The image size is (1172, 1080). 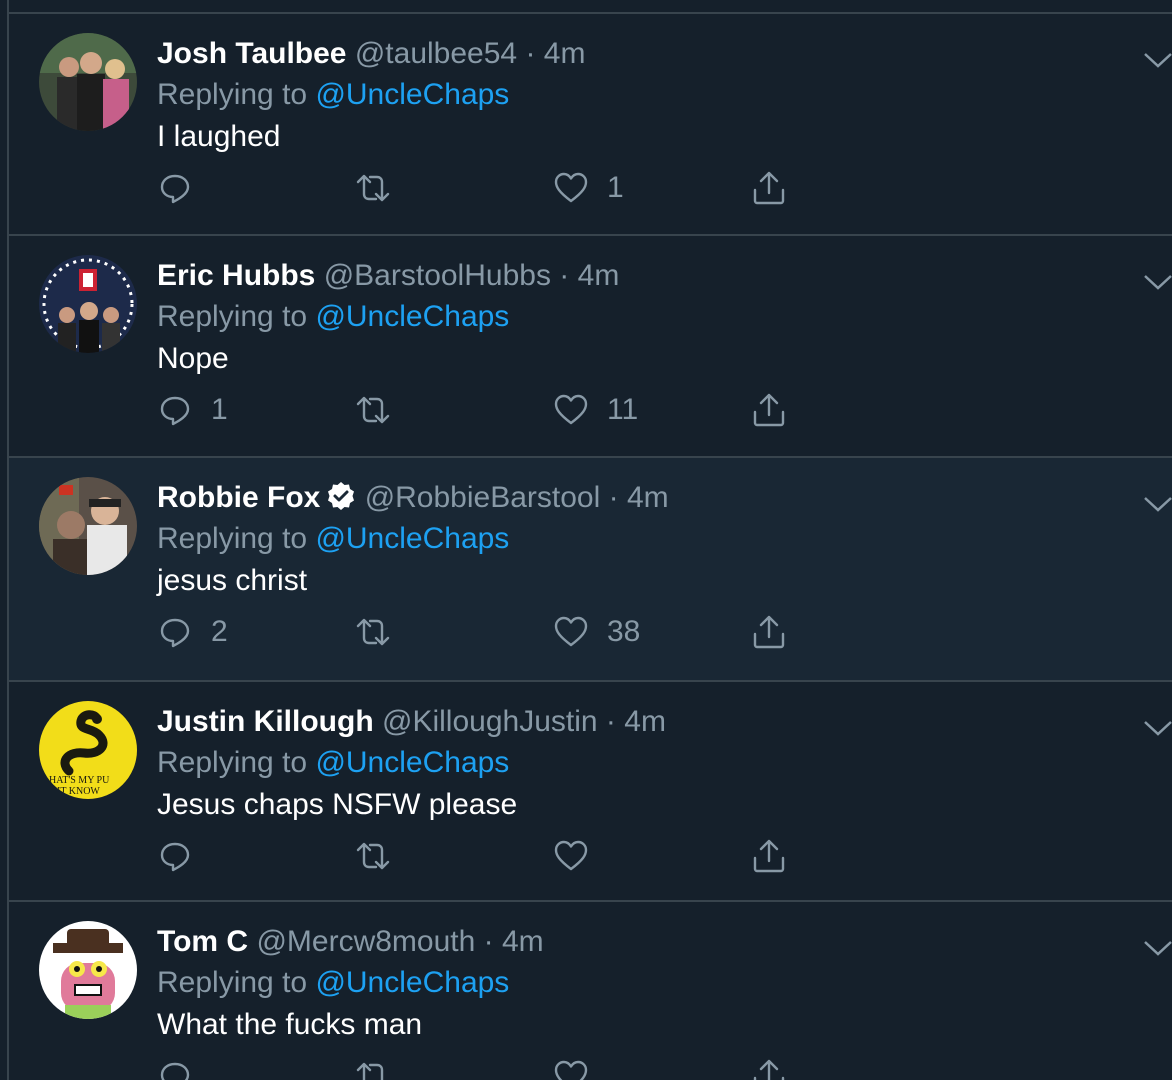 I want to click on verified-badge-icon, so click(x=341, y=496).